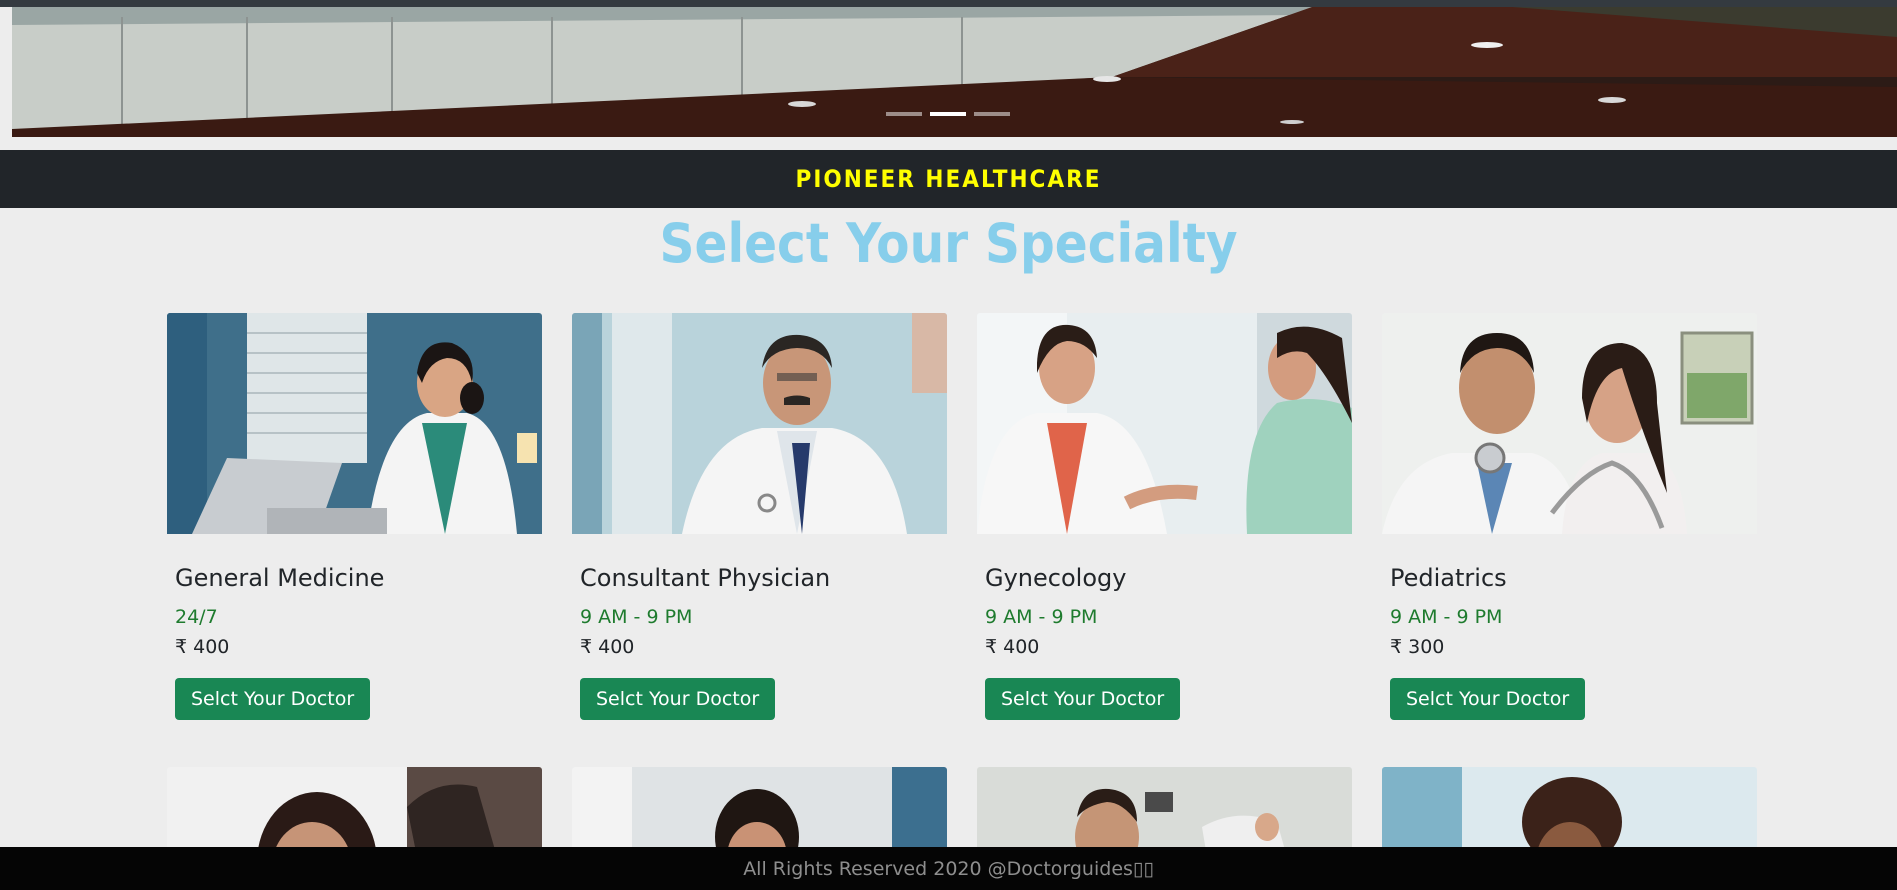 The width and height of the screenshot is (1897, 890). I want to click on specialty-title: Gynecology, so click(1056, 578).